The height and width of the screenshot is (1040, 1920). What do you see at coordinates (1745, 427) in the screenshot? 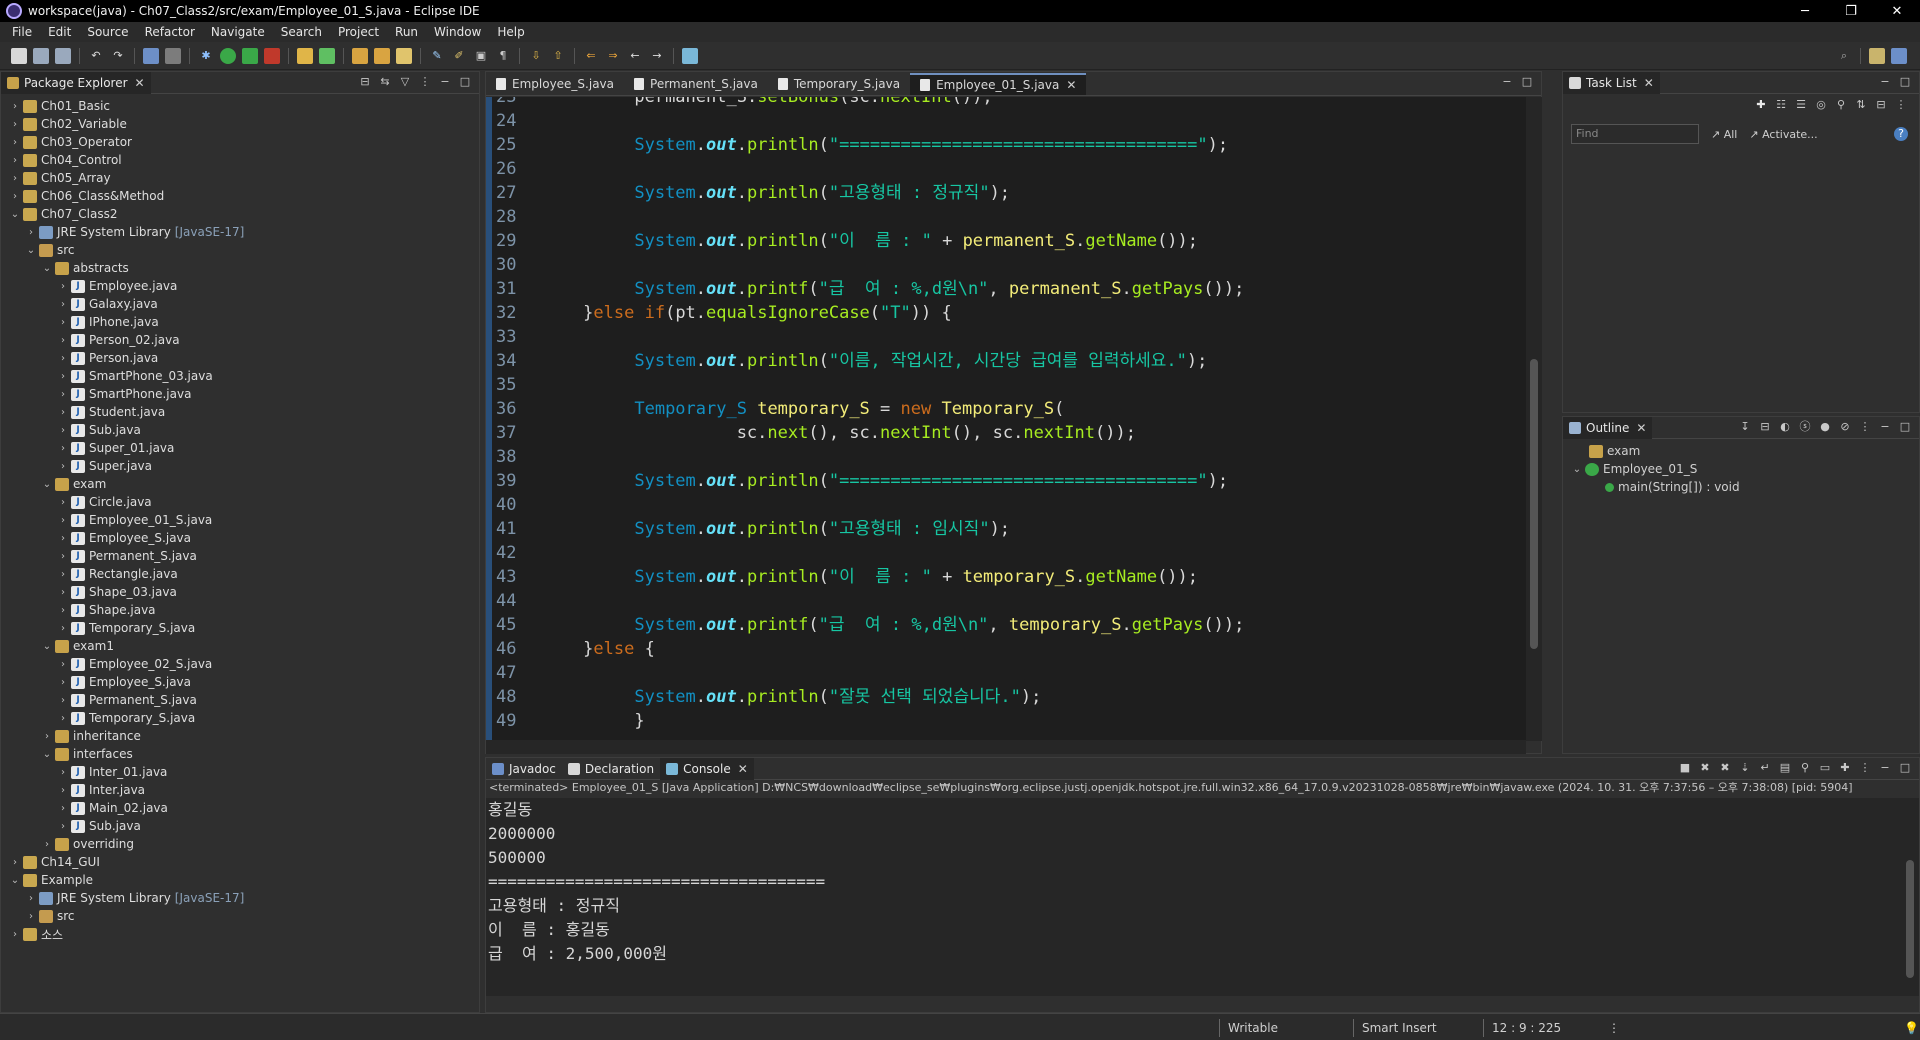
I see `sort-icon: ↧` at bounding box center [1745, 427].